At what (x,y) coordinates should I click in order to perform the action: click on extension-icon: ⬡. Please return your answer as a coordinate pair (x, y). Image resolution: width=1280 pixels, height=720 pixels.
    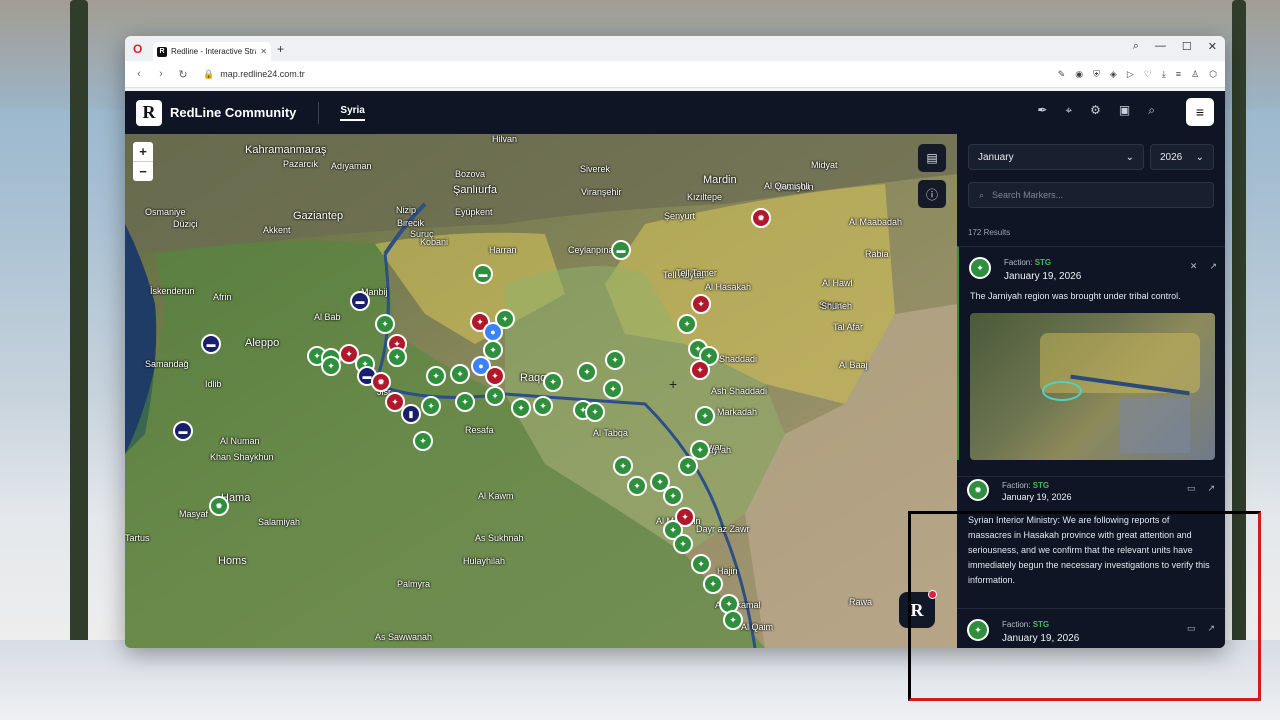
    Looking at the image, I should click on (1213, 74).